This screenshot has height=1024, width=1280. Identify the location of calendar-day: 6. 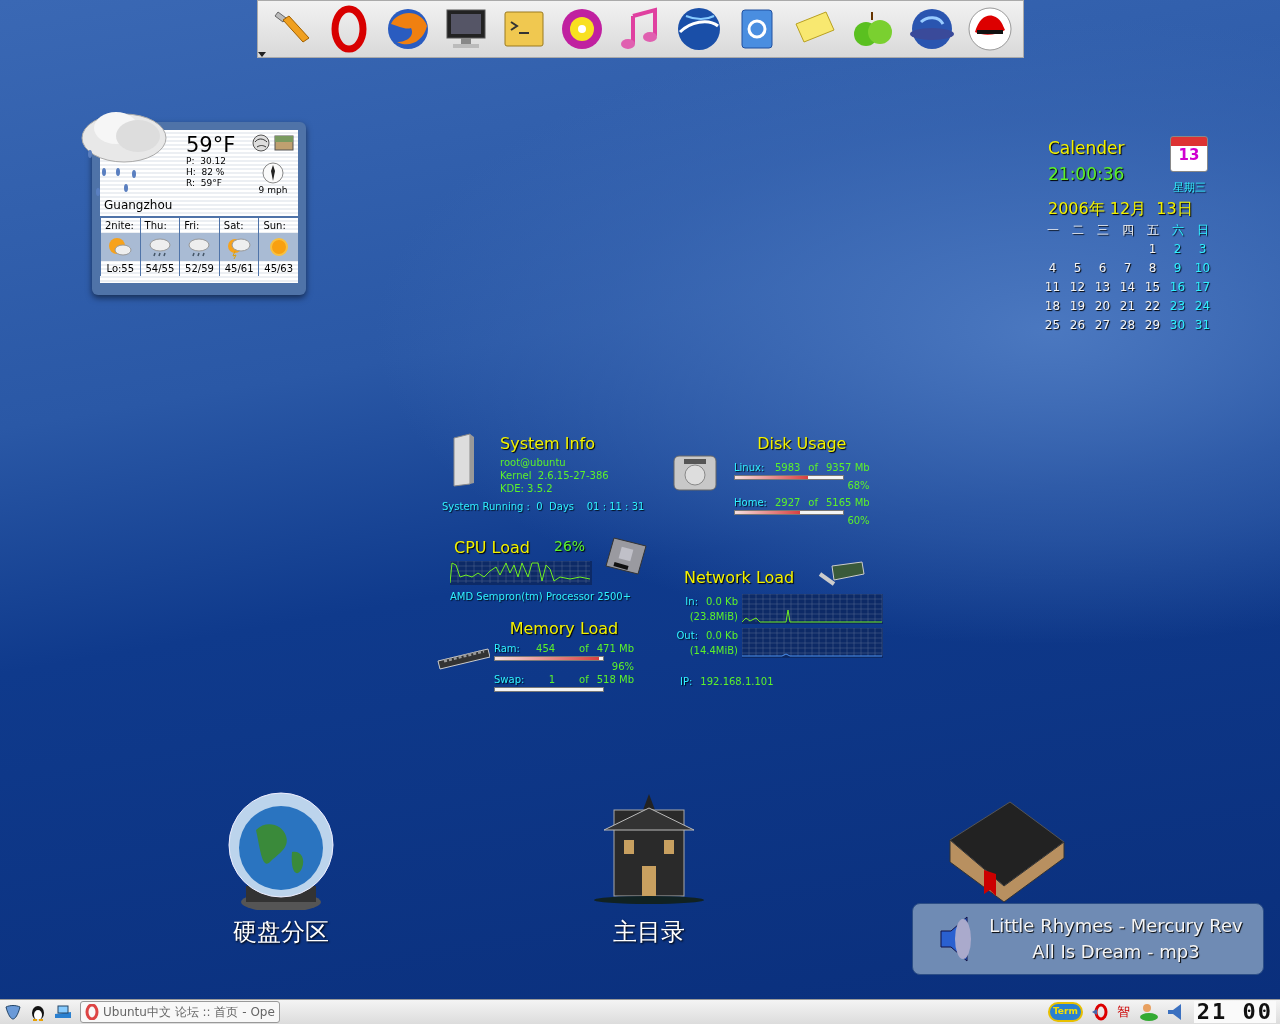
(1102, 267).